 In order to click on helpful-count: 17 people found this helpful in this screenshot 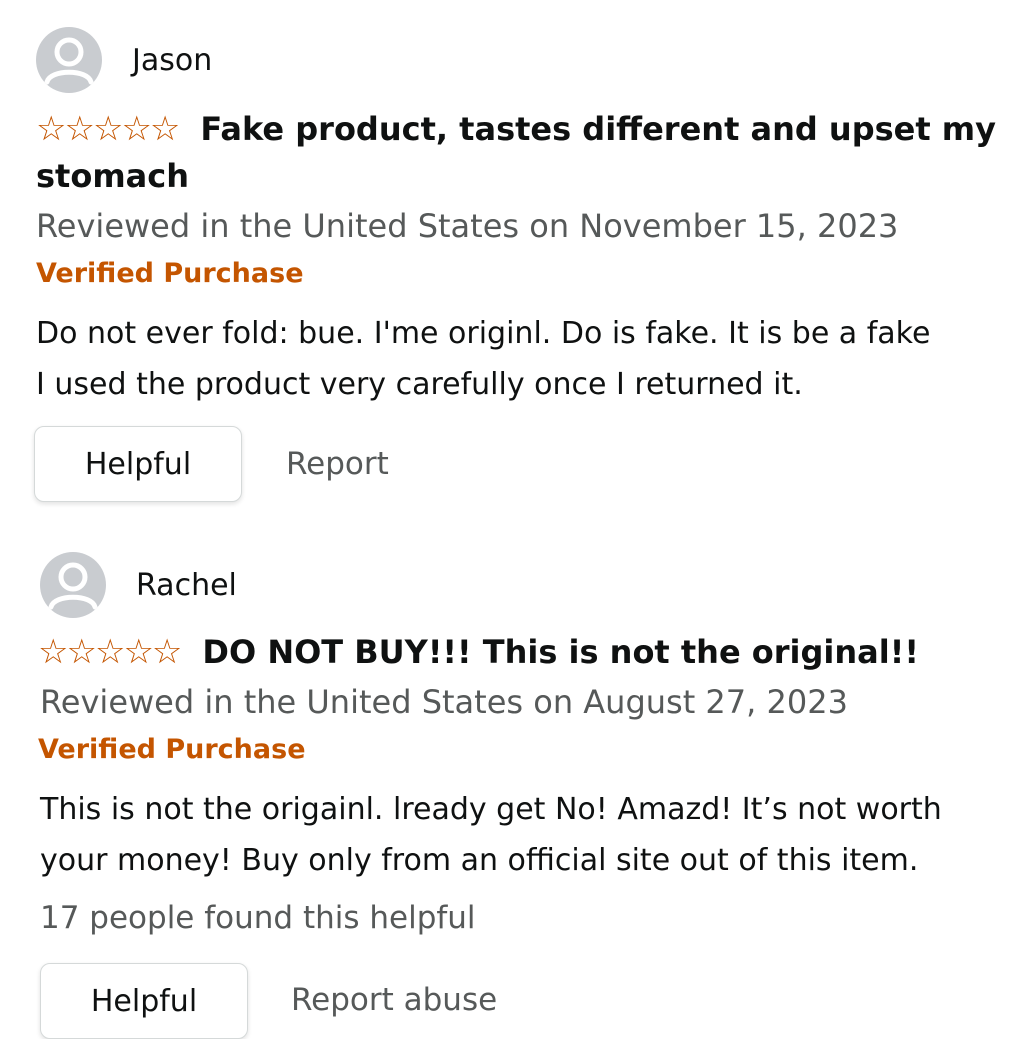, I will do `click(258, 918)`.